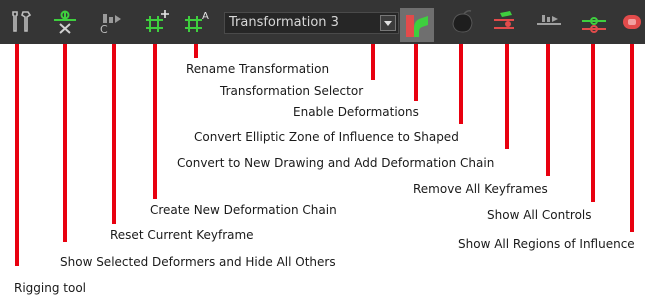 This screenshot has width=645, height=298. I want to click on callout-line-selector, so click(373, 62).